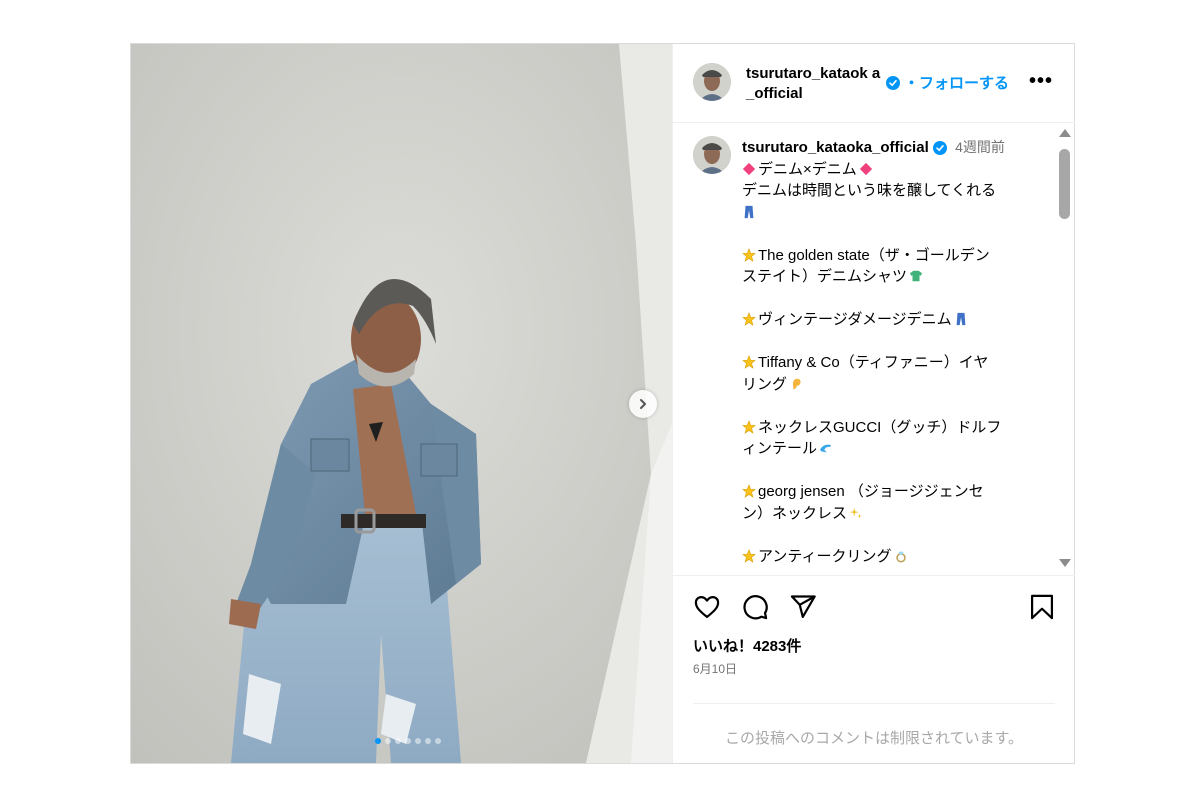 Image resolution: width=1200 pixels, height=800 pixels. Describe the element at coordinates (887, 170) in the screenshot. I see `caption-line: デニム×デニム` at that location.